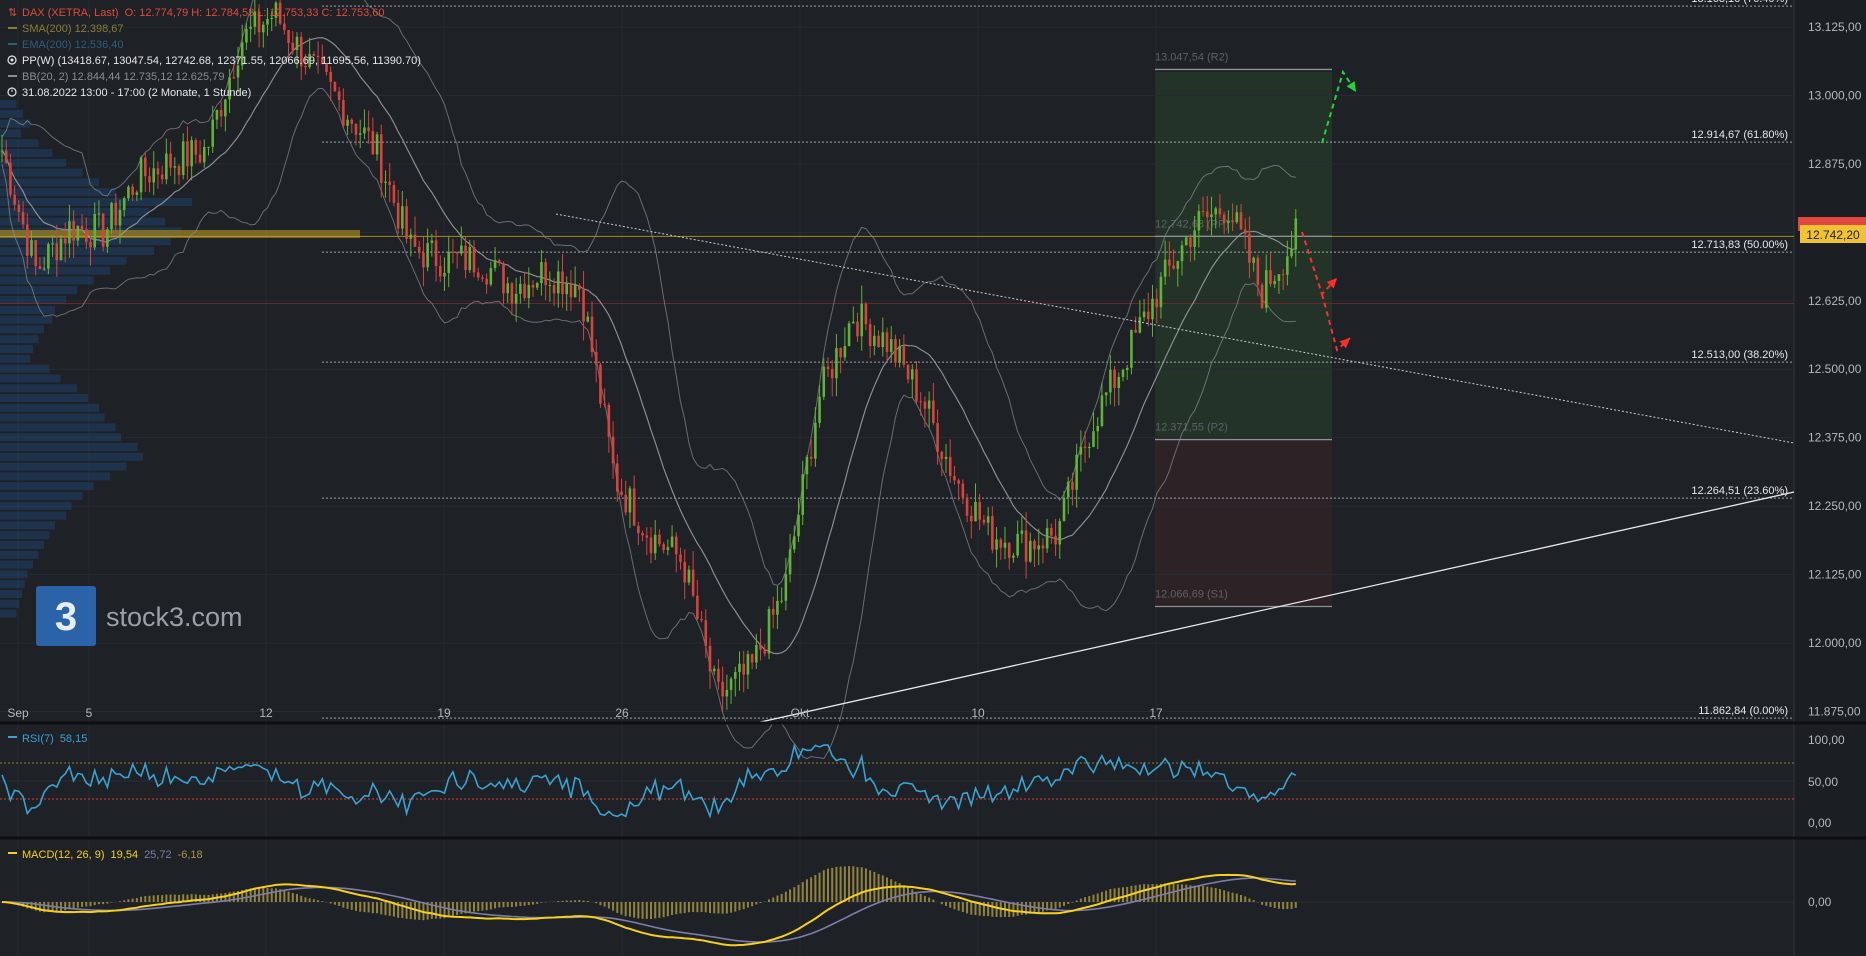 The height and width of the screenshot is (956, 1866). I want to click on legend-bb: BB(20, 2) 12.844,44 12.735,12 12.625,79, so click(123, 77).